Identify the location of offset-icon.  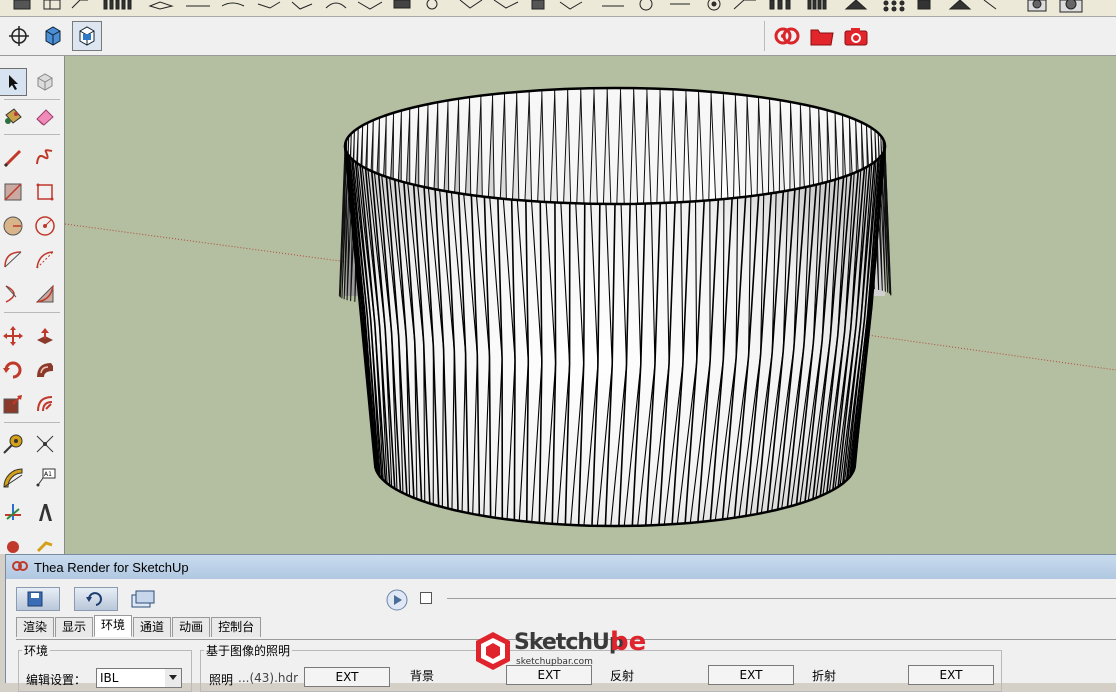
(45, 404).